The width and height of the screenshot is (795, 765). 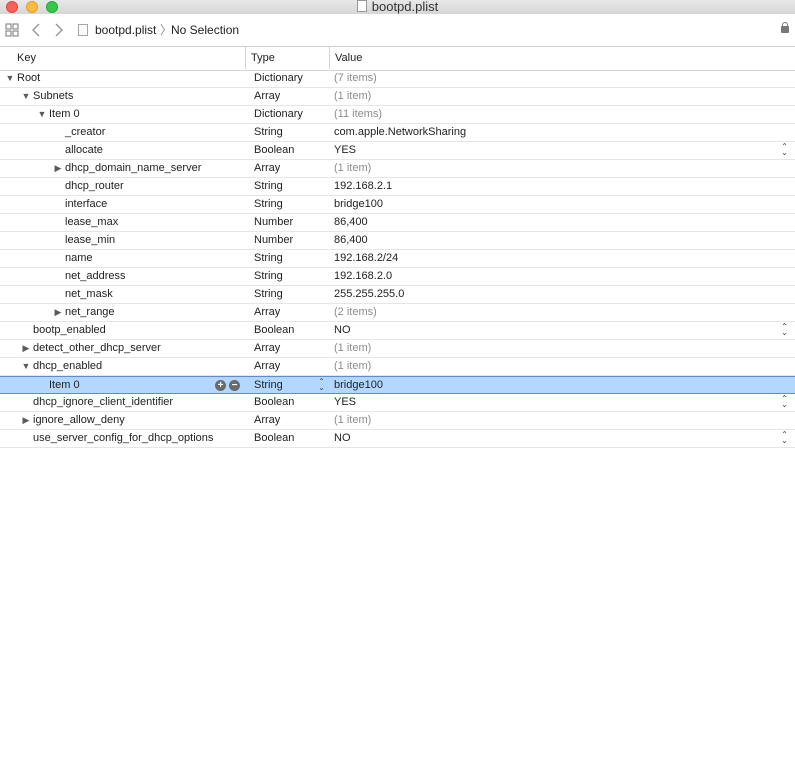 I want to click on add-item-icon: +, so click(x=220, y=385).